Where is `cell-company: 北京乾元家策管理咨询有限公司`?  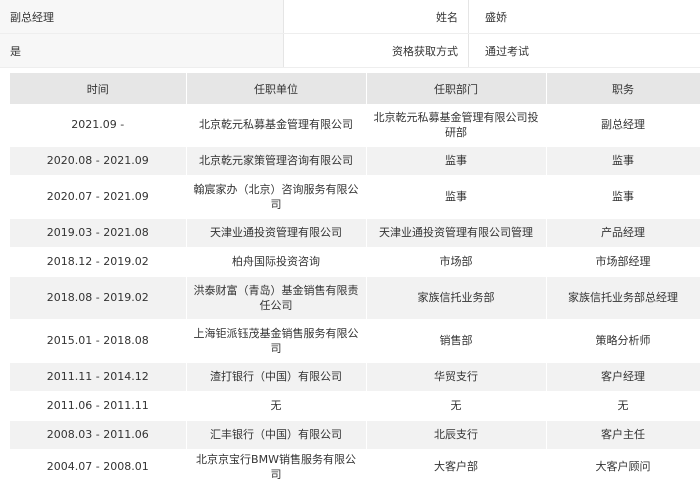 cell-company: 北京乾元家策管理咨询有限公司 is located at coordinates (276, 161).